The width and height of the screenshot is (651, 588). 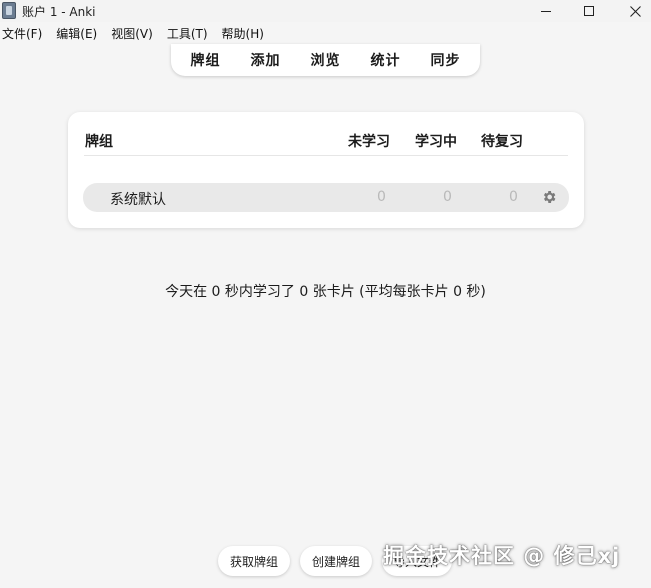 What do you see at coordinates (549, 197) in the screenshot?
I see `gear-icon` at bounding box center [549, 197].